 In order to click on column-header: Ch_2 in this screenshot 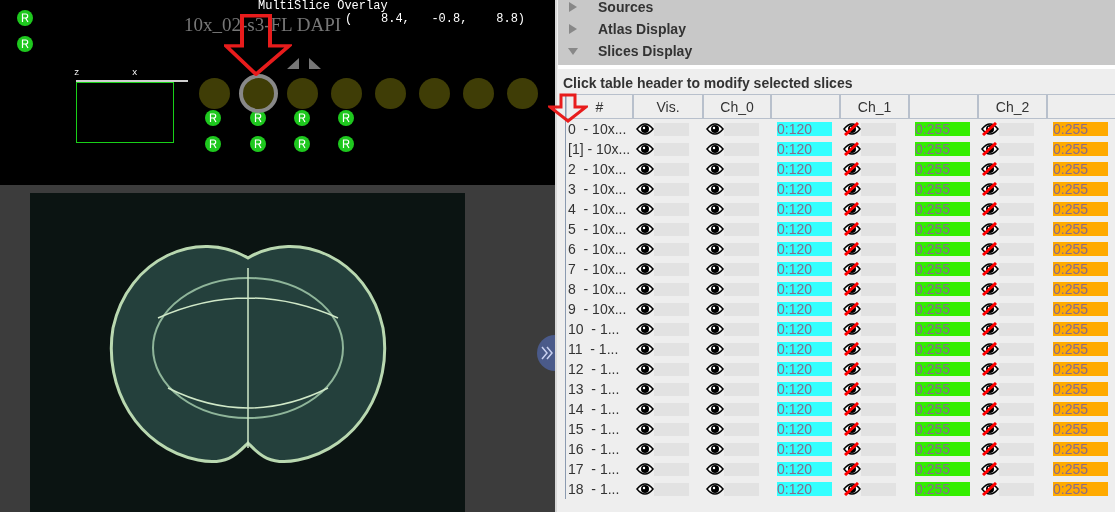, I will do `click(1012, 106)`.